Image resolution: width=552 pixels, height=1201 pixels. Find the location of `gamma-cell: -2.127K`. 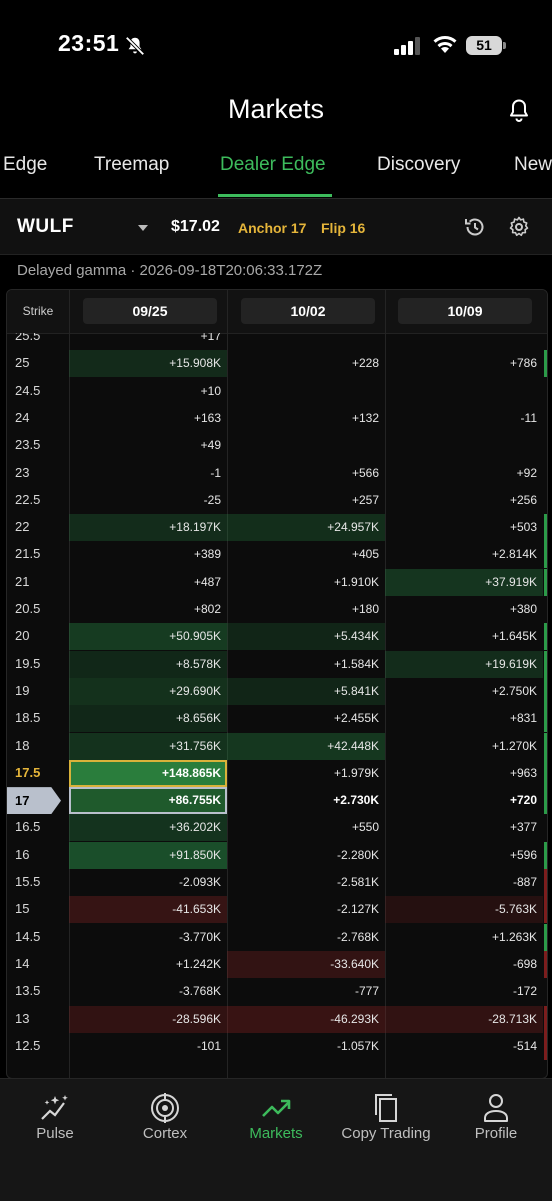

gamma-cell: -2.127K is located at coordinates (306, 909).